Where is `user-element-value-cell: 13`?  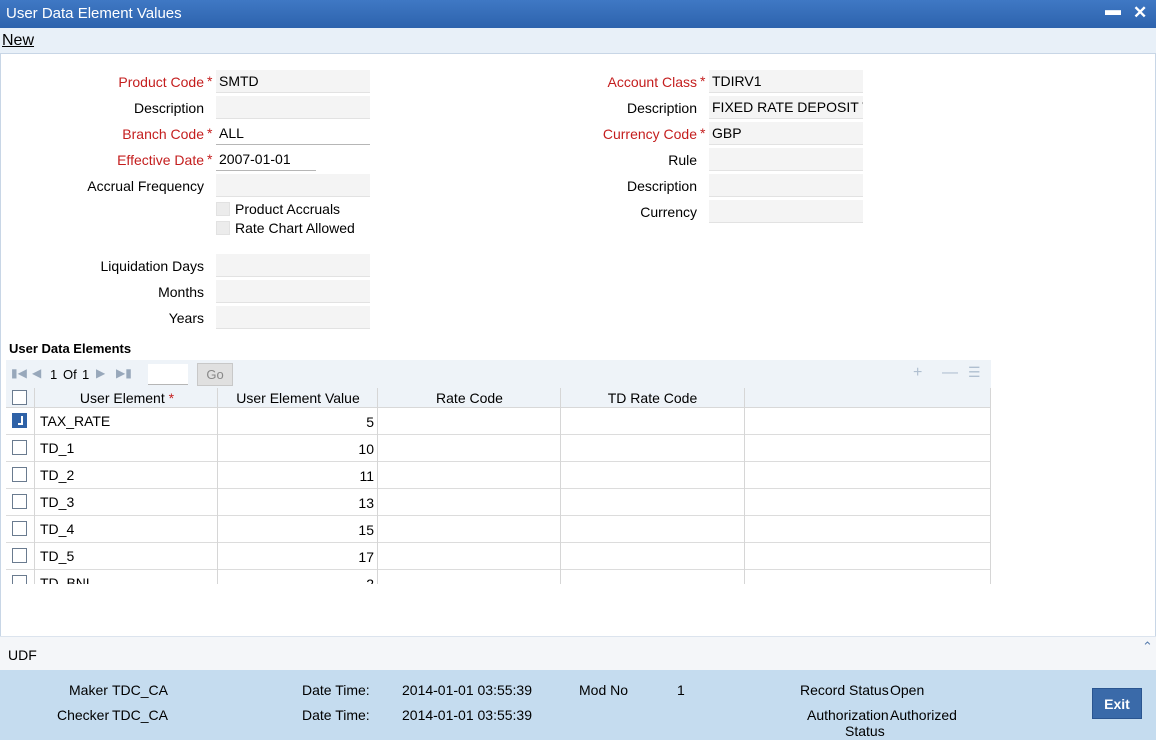
user-element-value-cell: 13 is located at coordinates (296, 503).